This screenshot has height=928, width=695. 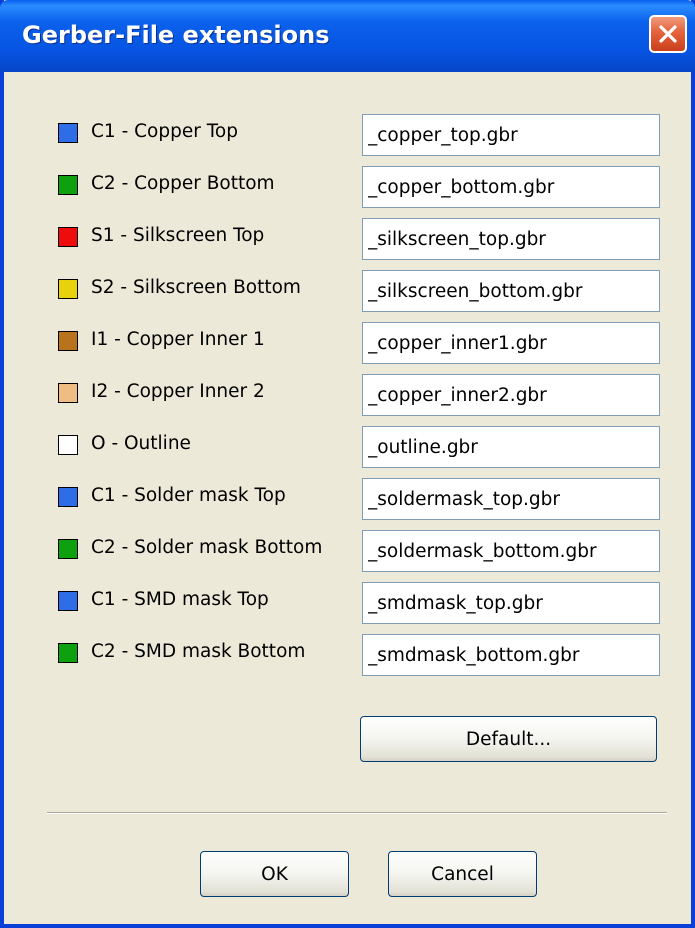 I want to click on layer-label: S1 - Silkscreen Top, so click(x=178, y=235).